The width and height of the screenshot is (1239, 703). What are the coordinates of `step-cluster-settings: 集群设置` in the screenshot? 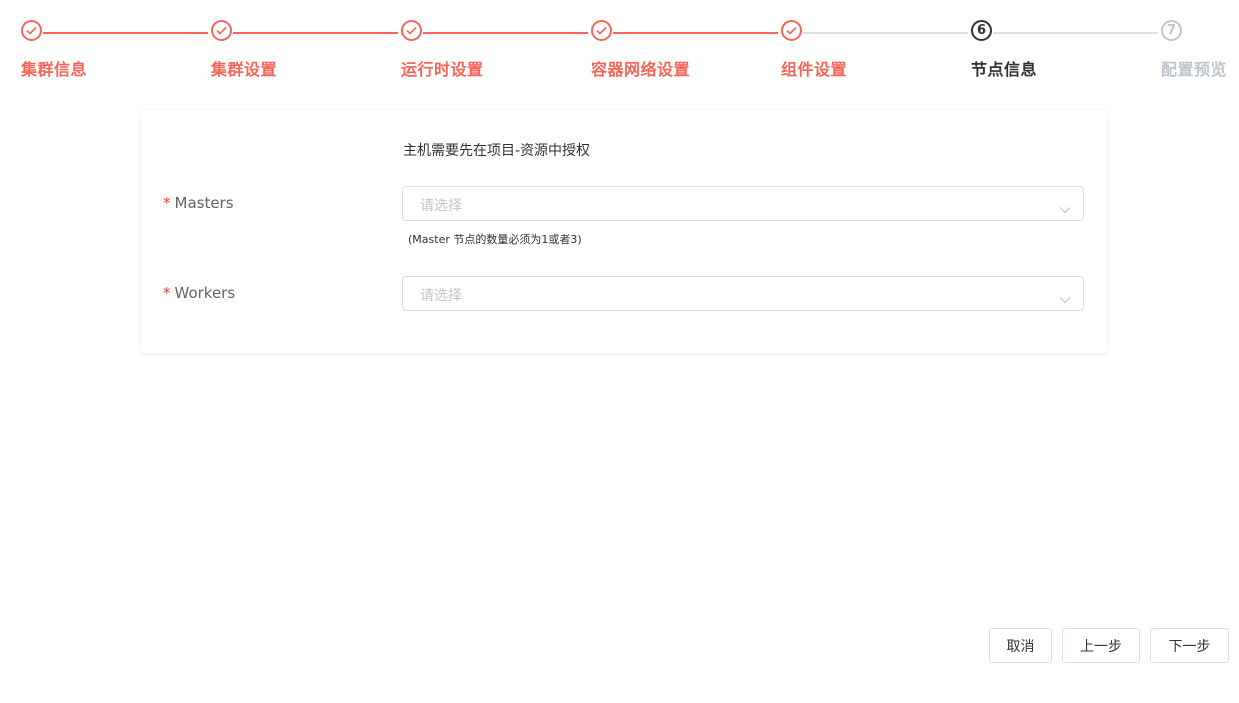 It's located at (244, 49).